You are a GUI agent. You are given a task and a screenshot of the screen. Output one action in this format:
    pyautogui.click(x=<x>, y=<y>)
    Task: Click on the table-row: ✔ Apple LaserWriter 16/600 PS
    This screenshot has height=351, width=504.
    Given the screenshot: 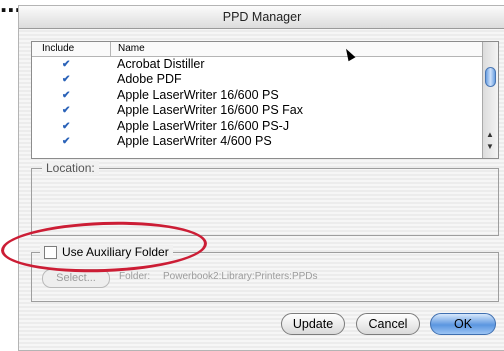 What is the action you would take?
    pyautogui.click(x=257, y=95)
    